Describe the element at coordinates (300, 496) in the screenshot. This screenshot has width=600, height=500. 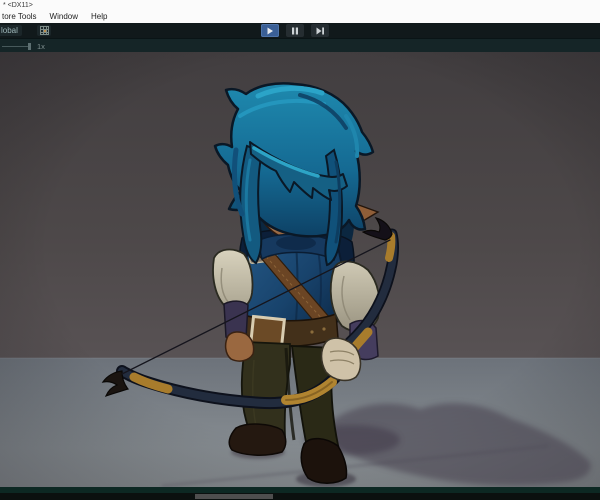
I see `bottom-scrollbar-track` at that location.